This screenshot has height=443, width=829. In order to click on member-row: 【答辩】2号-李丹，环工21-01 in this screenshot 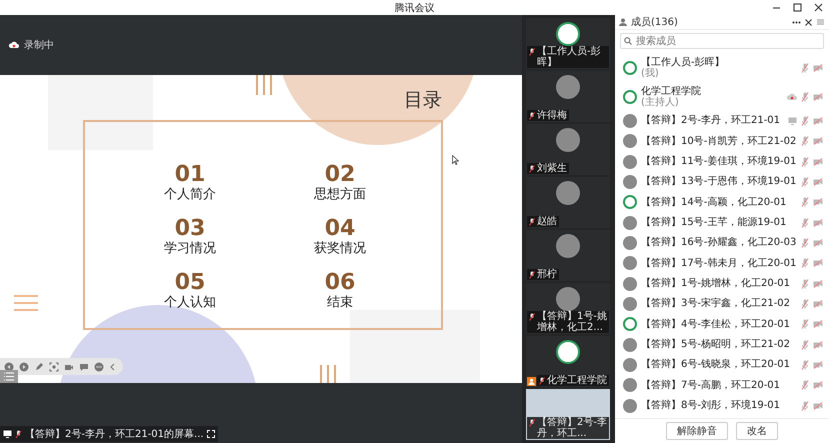, I will do `click(722, 121)`.